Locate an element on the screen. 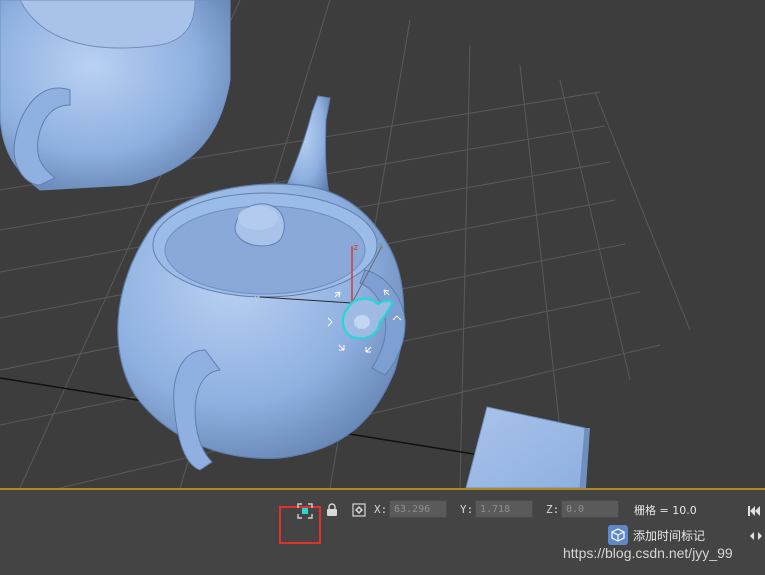  key-icon is located at coordinates (618, 535).